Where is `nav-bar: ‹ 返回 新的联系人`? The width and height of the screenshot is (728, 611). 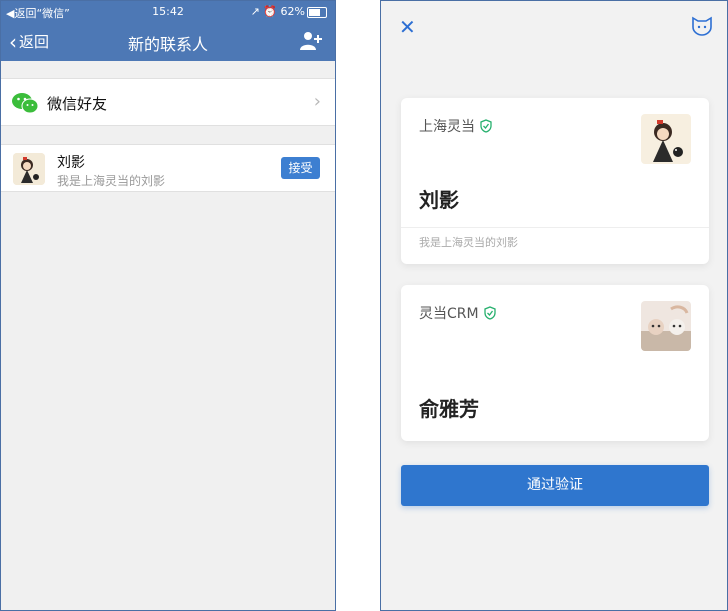 nav-bar: ‹ 返回 新的联系人 is located at coordinates (168, 42).